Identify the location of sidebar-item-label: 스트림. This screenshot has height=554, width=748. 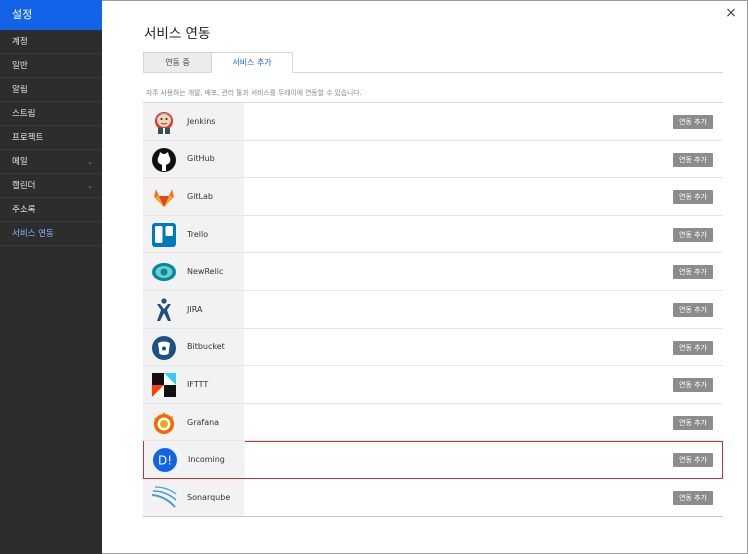
(24, 114).